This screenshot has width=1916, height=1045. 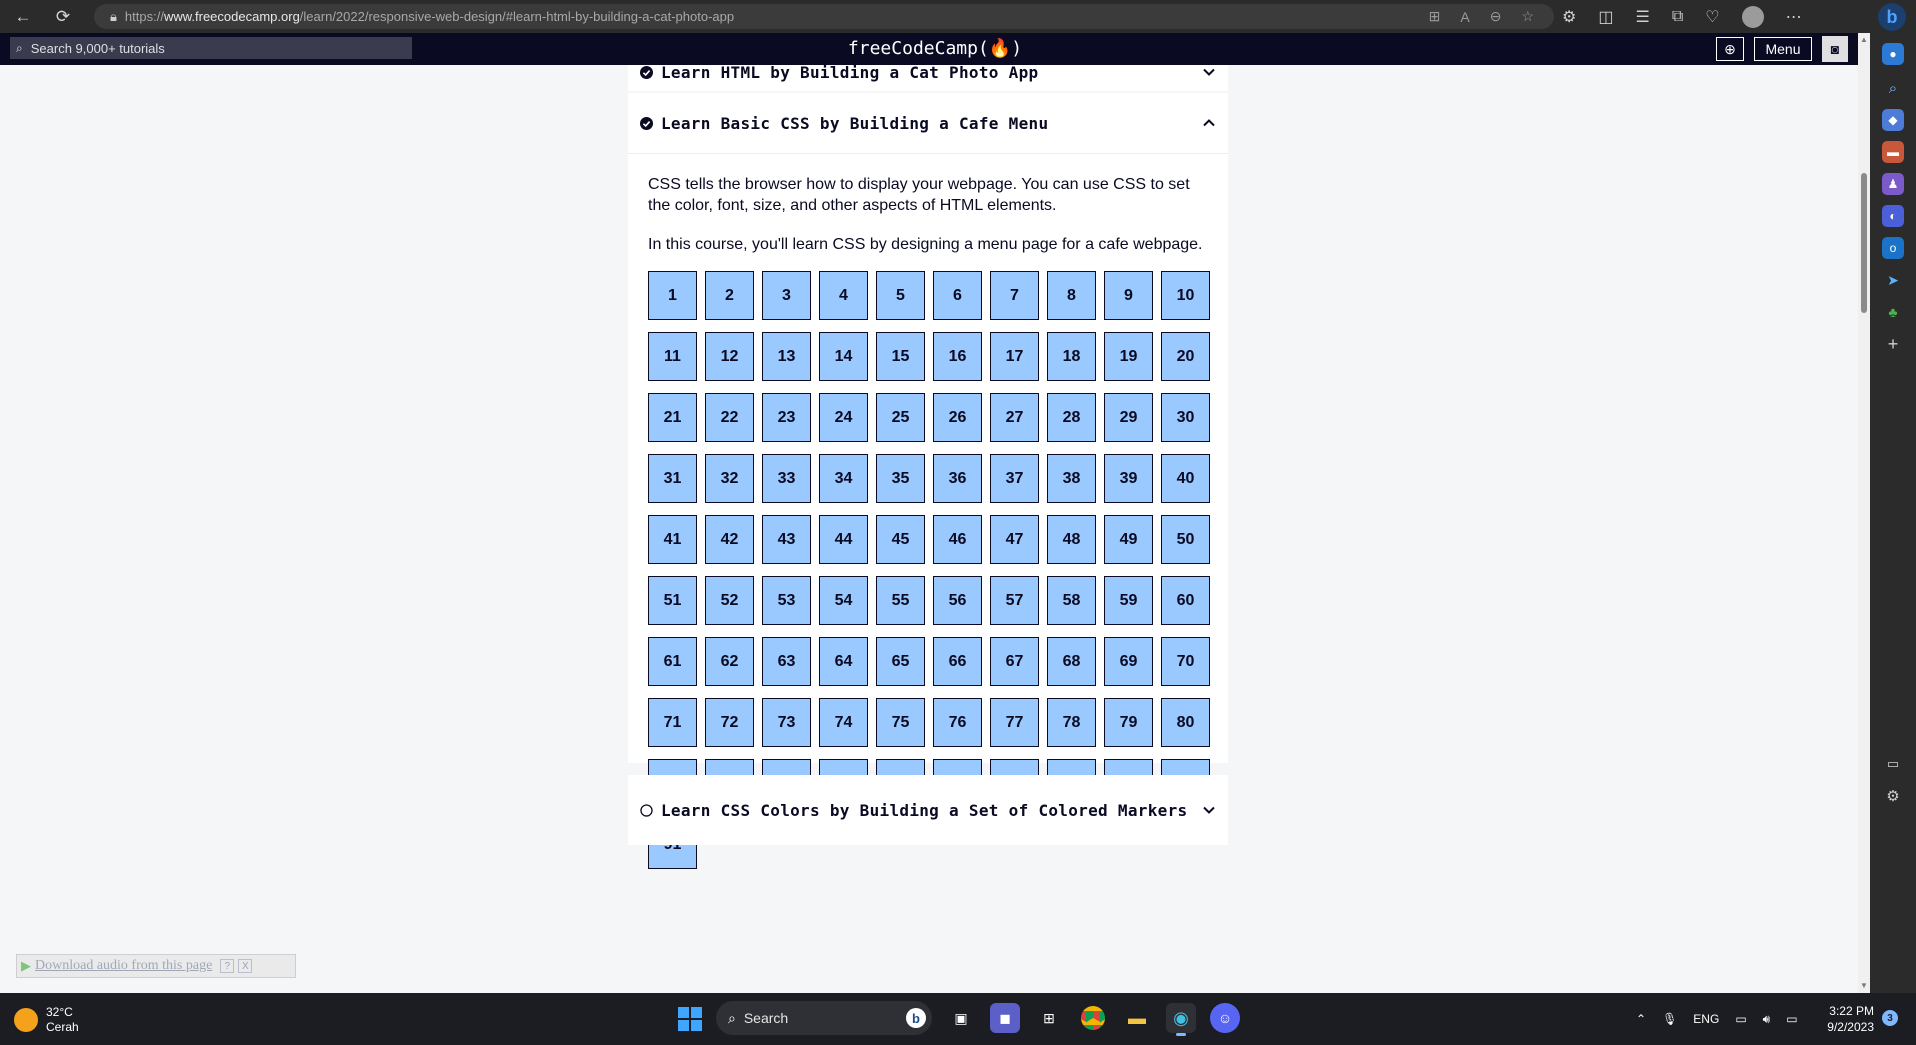 What do you see at coordinates (843, 539) in the screenshot?
I see `step-button: 44` at bounding box center [843, 539].